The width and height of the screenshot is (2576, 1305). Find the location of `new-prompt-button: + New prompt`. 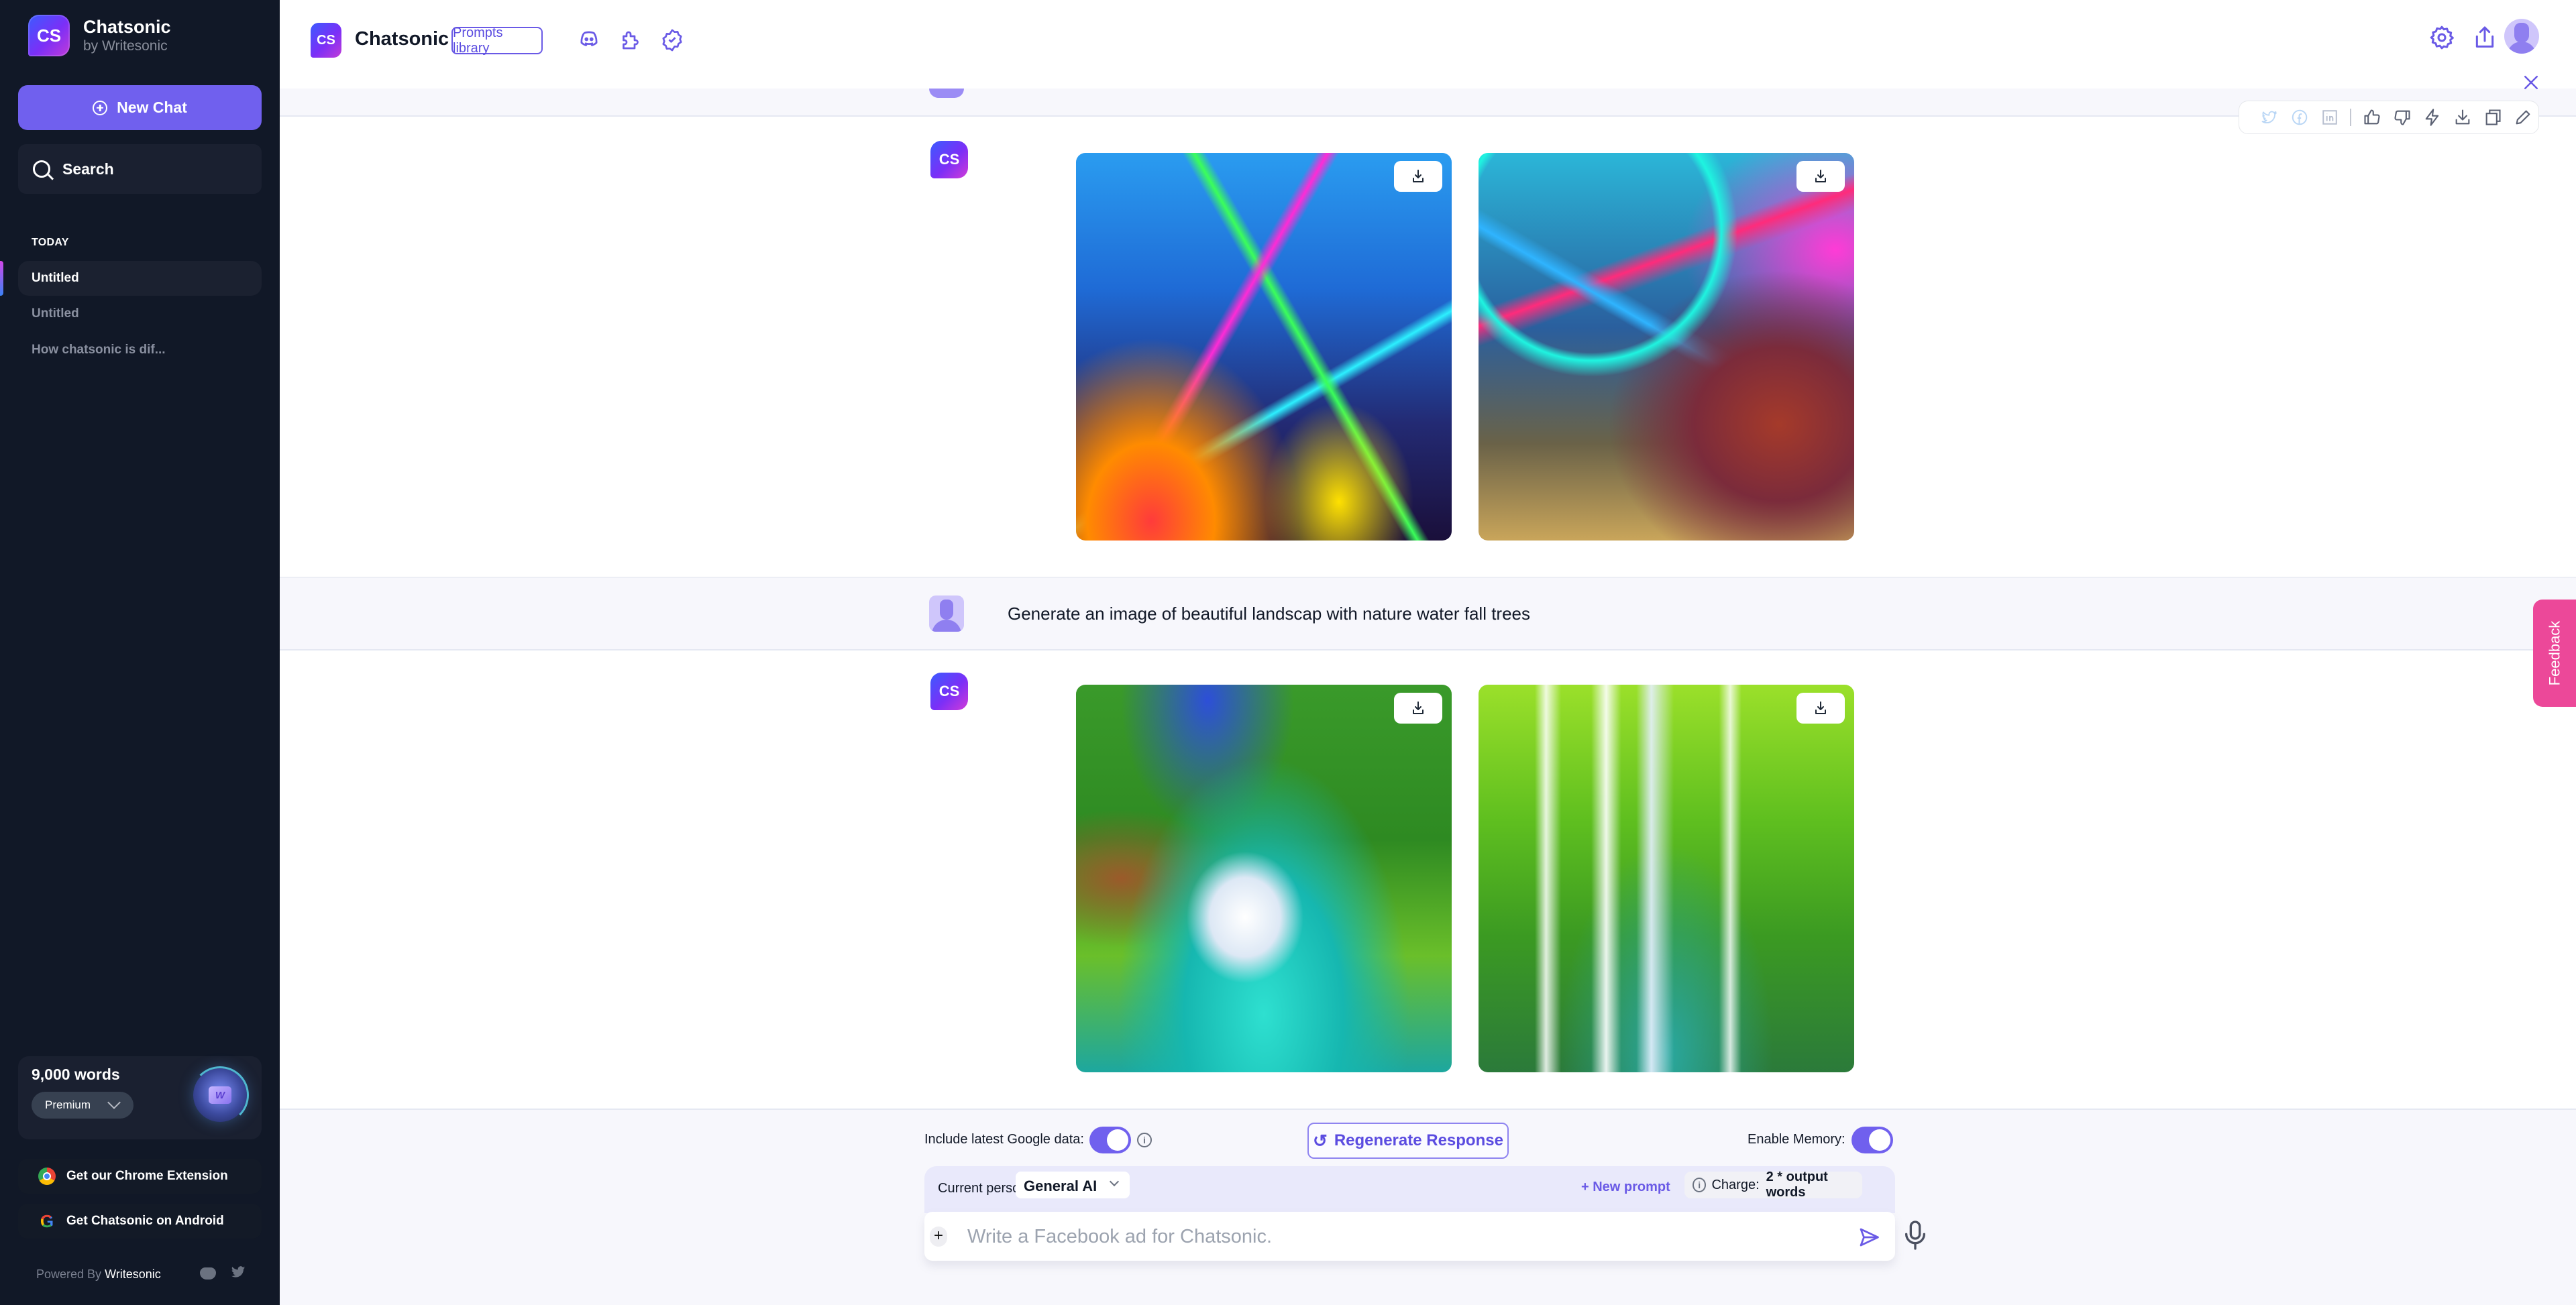

new-prompt-button: + New prompt is located at coordinates (1625, 1187).